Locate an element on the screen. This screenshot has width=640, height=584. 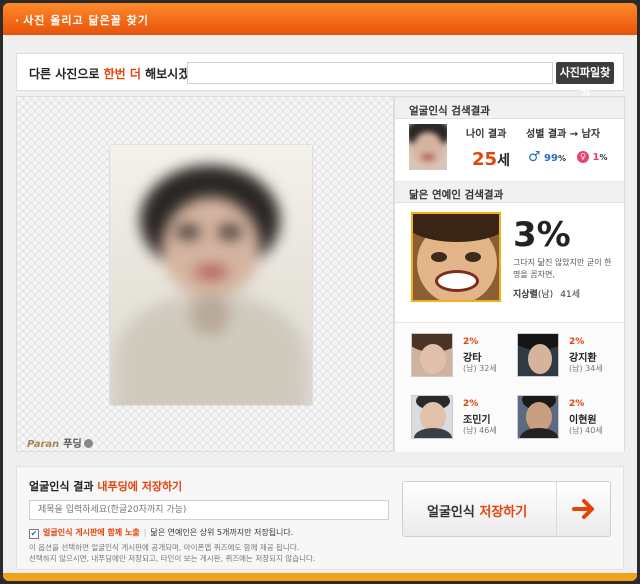
top-match-percentage: 3% is located at coordinates (542, 235).